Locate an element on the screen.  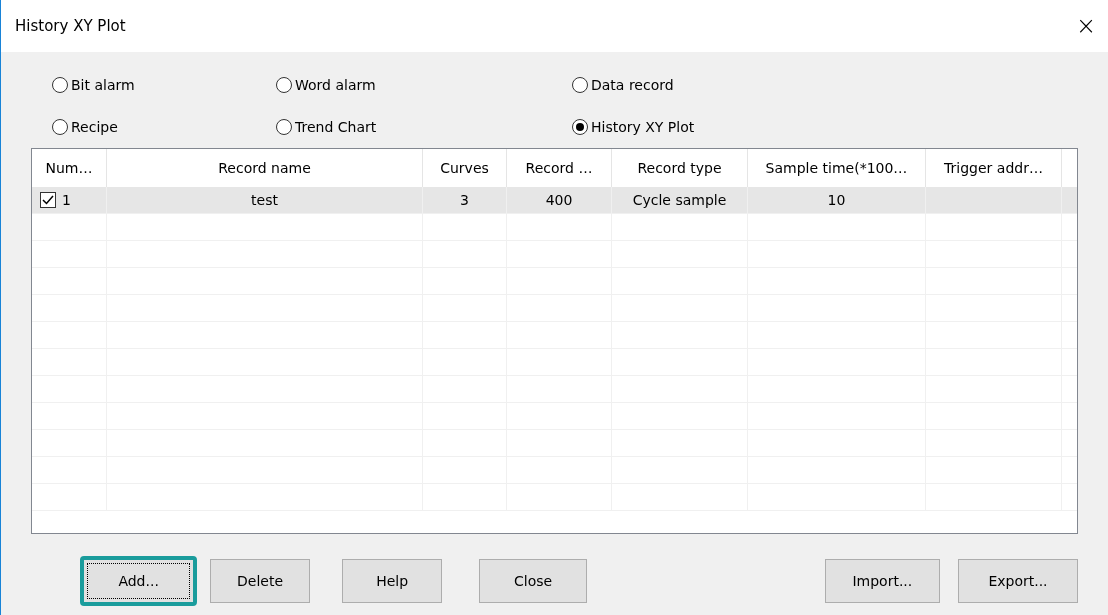
table-cell: 3 is located at coordinates (464, 200).